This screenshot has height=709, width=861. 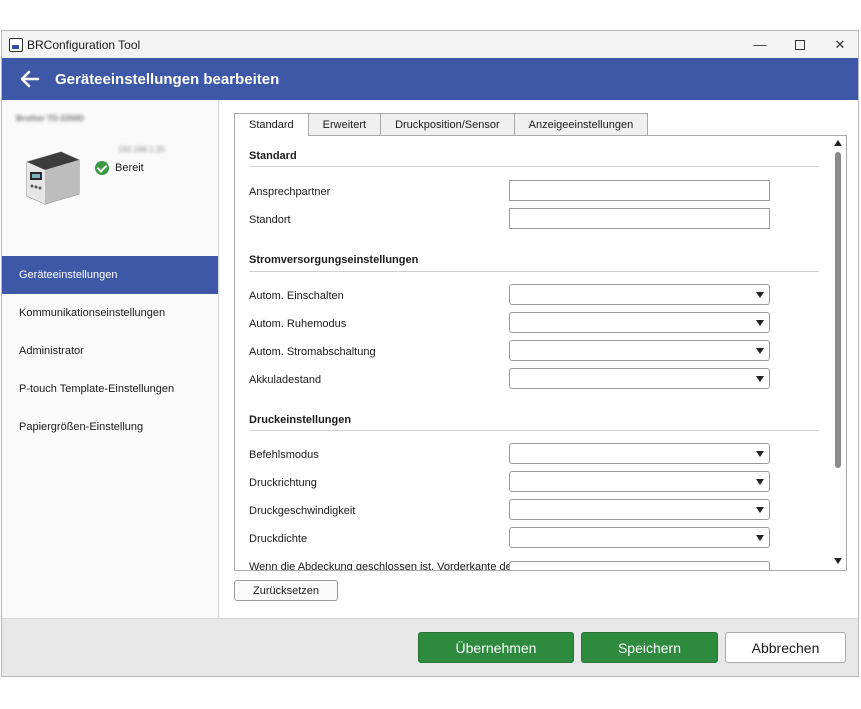 I want to click on back-button, so click(x=30, y=79).